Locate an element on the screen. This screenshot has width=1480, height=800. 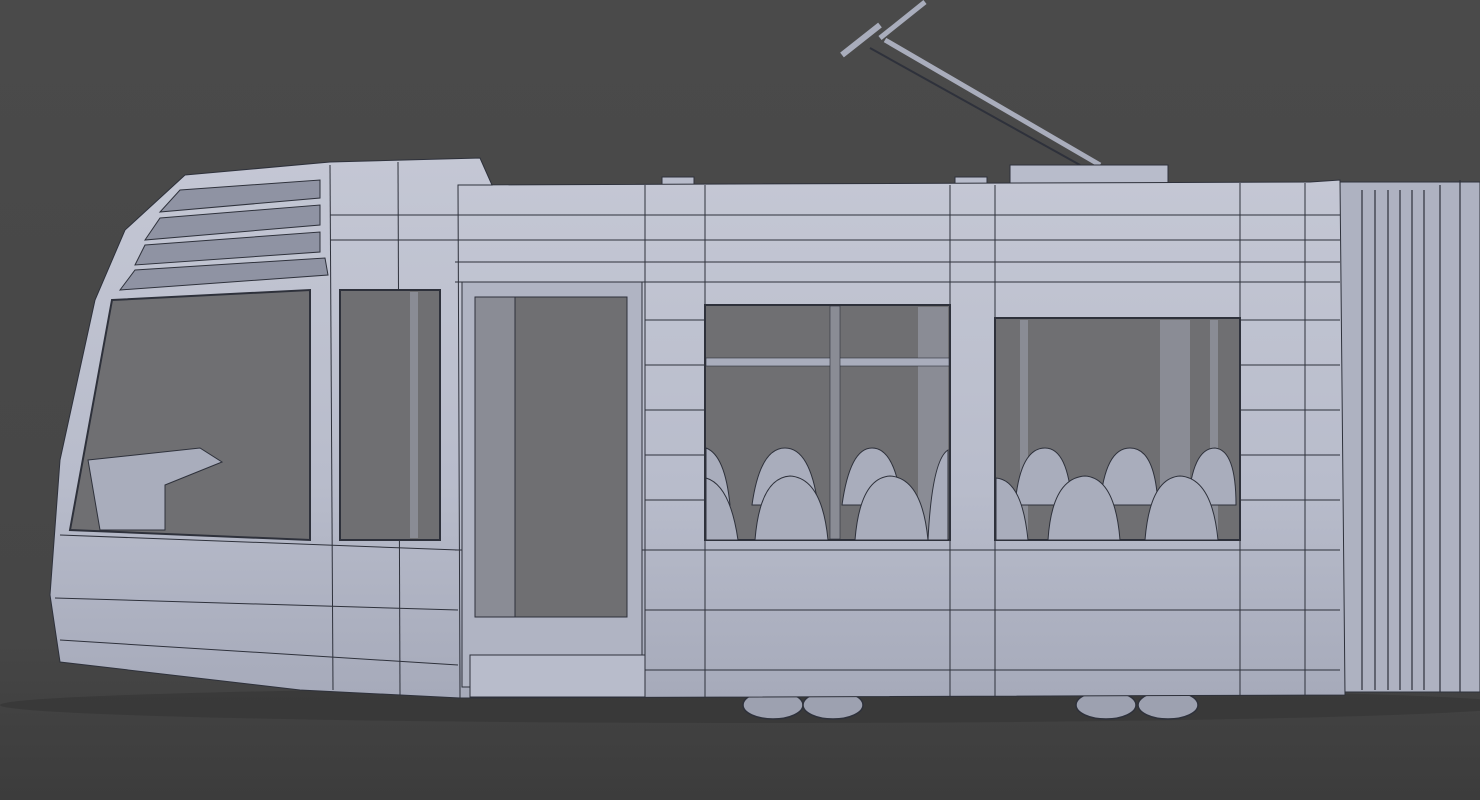
interior-pole is located at coordinates (414, 415).